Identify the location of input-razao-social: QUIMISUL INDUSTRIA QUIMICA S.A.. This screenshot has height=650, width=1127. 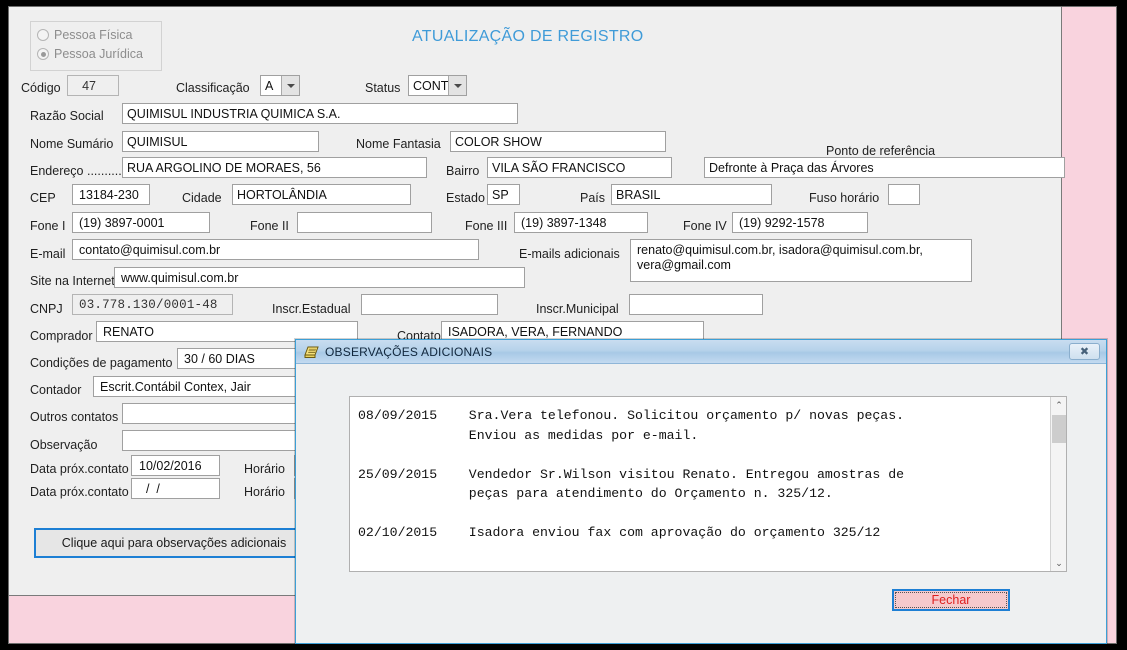
(320, 113).